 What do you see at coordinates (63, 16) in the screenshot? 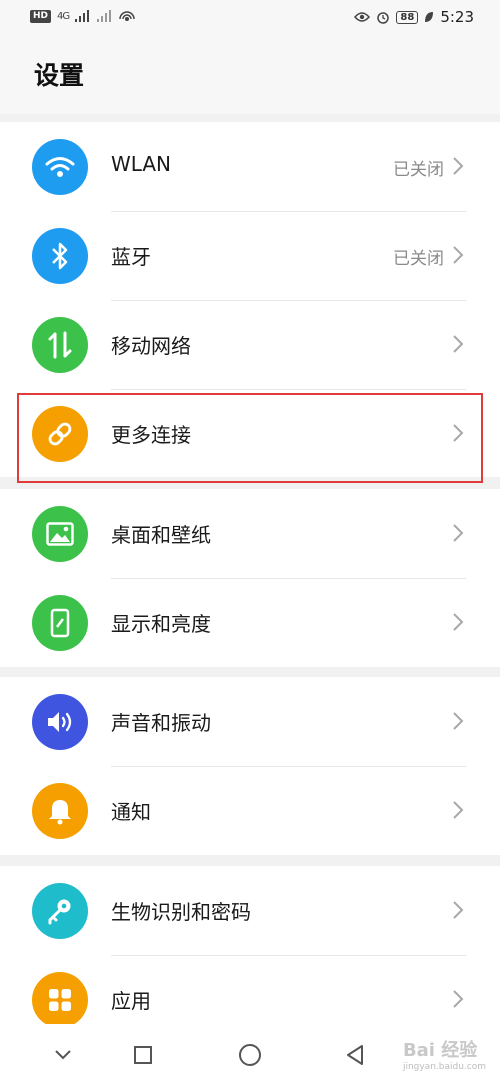
I see `network-type: 4G` at bounding box center [63, 16].